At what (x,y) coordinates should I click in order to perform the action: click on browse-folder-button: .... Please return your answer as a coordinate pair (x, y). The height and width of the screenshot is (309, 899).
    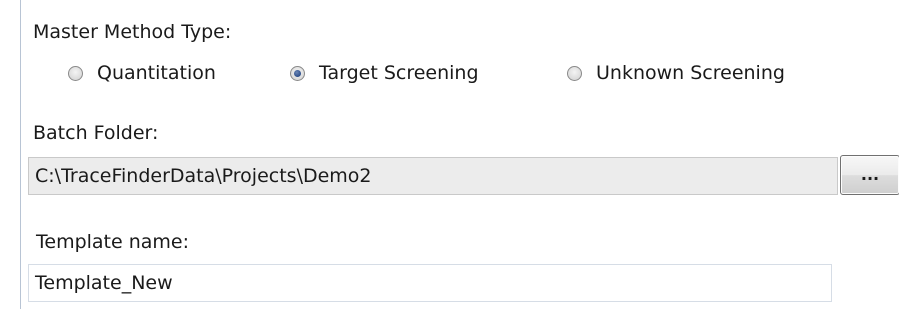
    Looking at the image, I should click on (869, 175).